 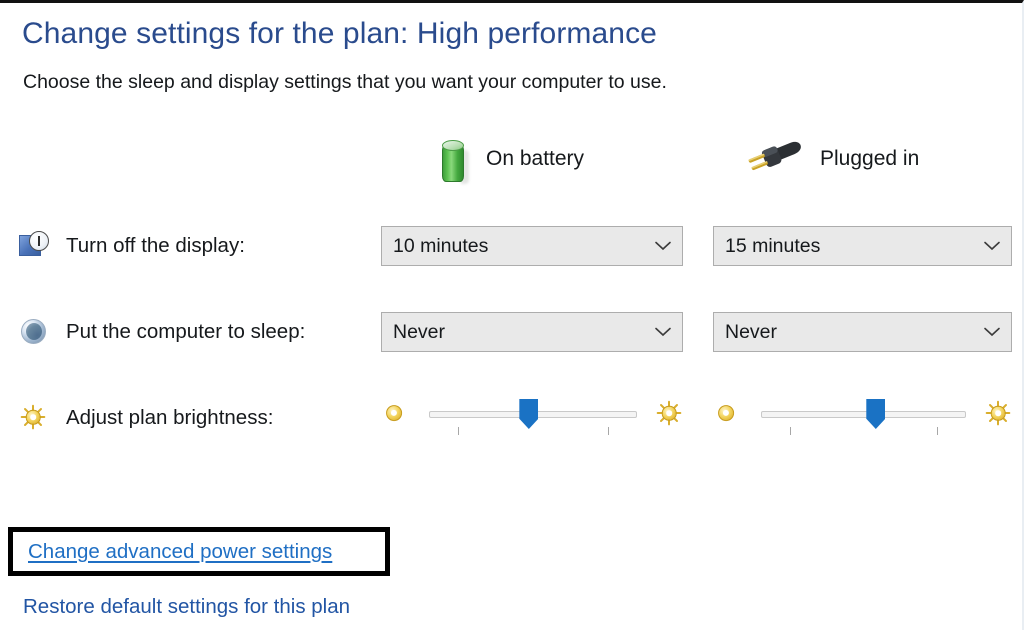 I want to click on restore-default-settings-link: Restore default settings for this plan, so click(x=186, y=607).